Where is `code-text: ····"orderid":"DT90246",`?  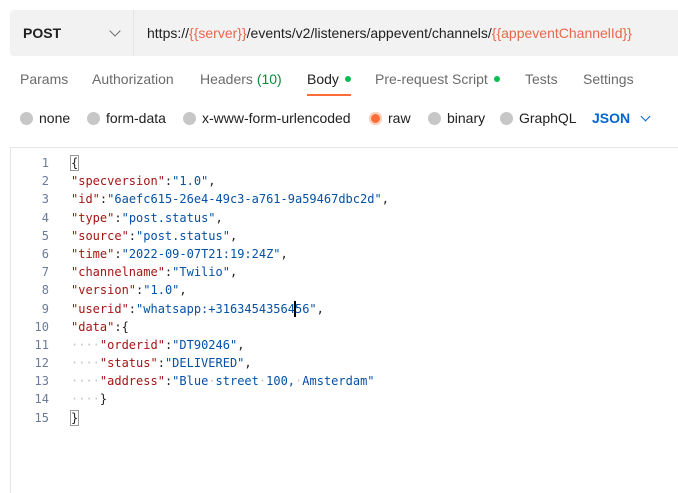 code-text: ····"orderid":"DT90246", is located at coordinates (158, 344).